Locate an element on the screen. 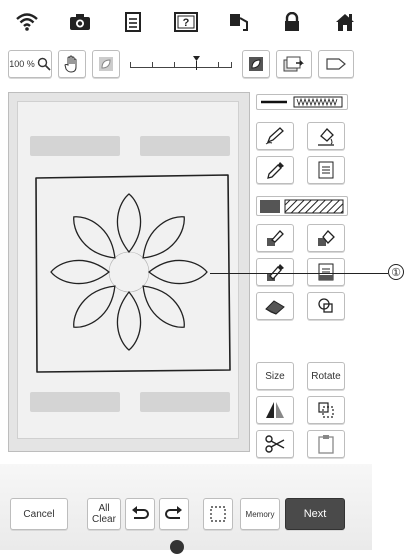 The width and height of the screenshot is (406, 554). export-button is located at coordinates (336, 64).